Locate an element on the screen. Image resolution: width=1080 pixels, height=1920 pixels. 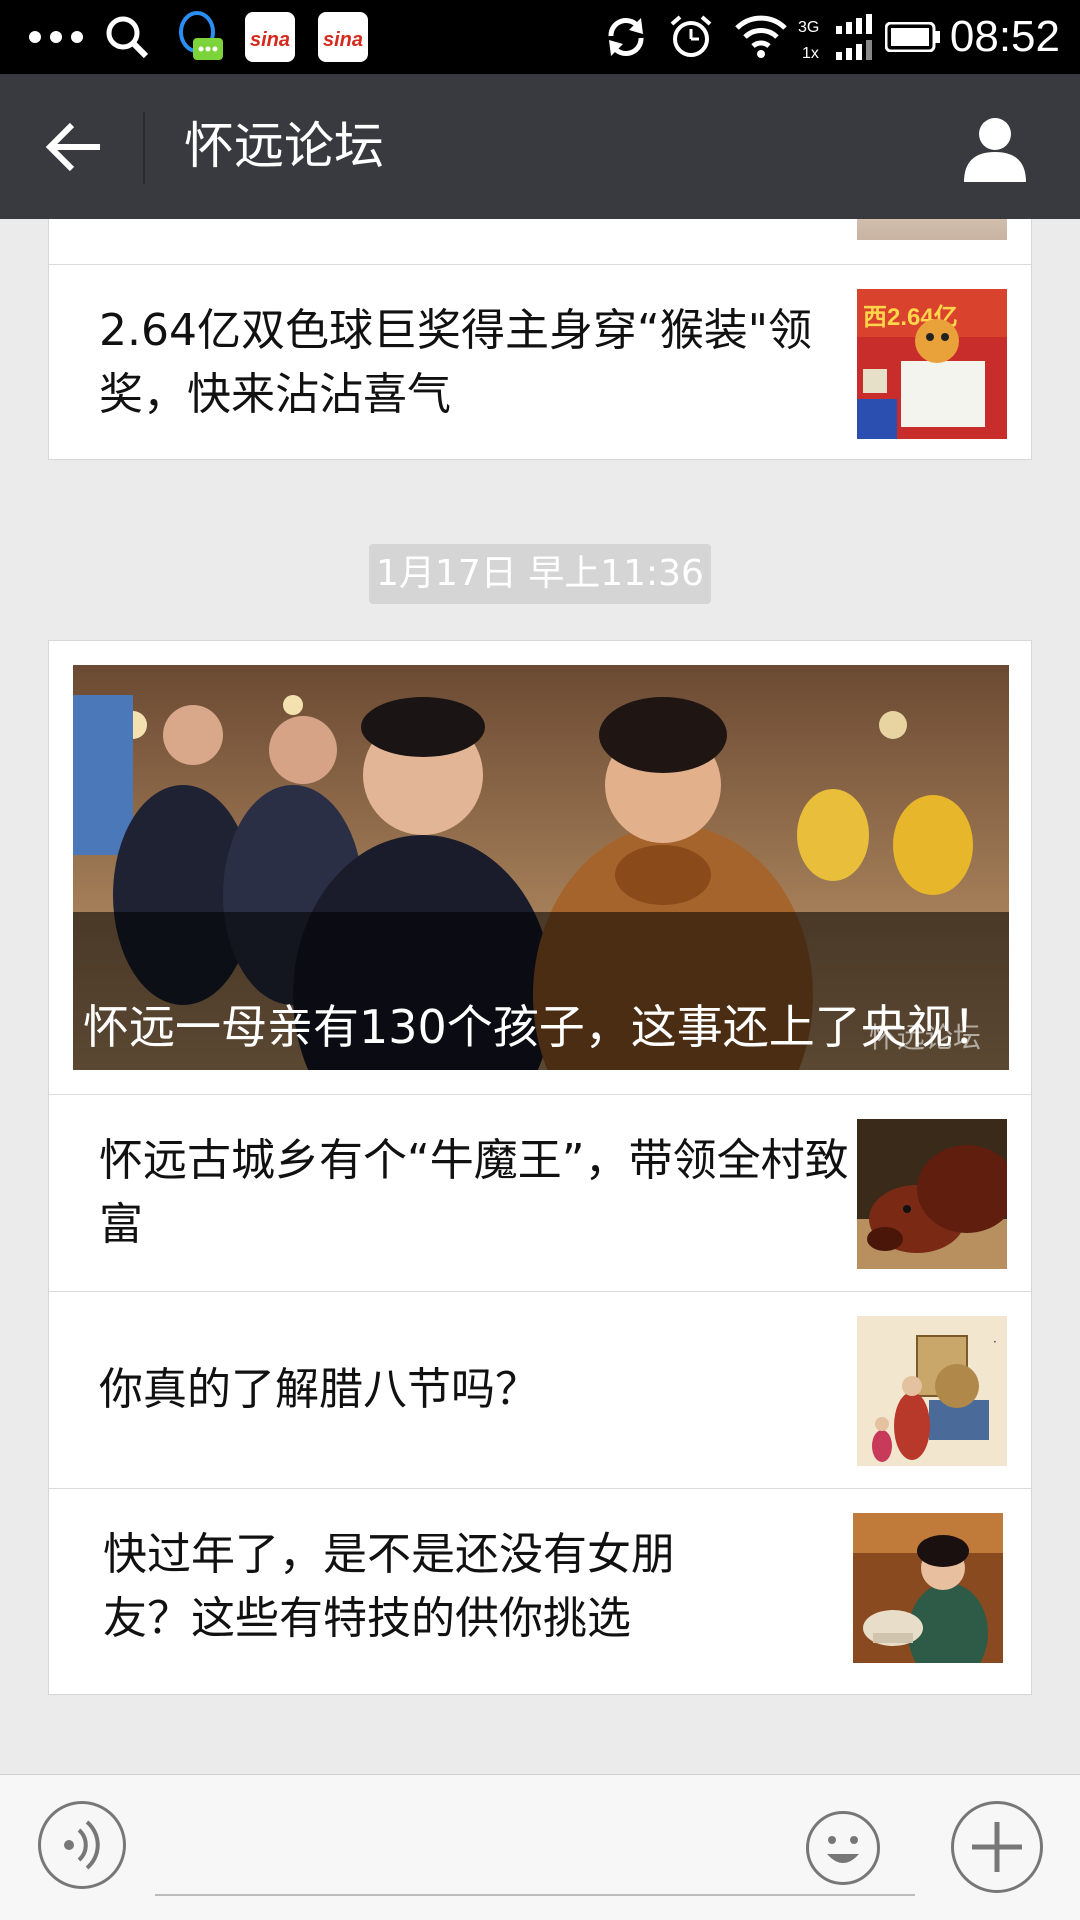
voice-button is located at coordinates (82, 1845).